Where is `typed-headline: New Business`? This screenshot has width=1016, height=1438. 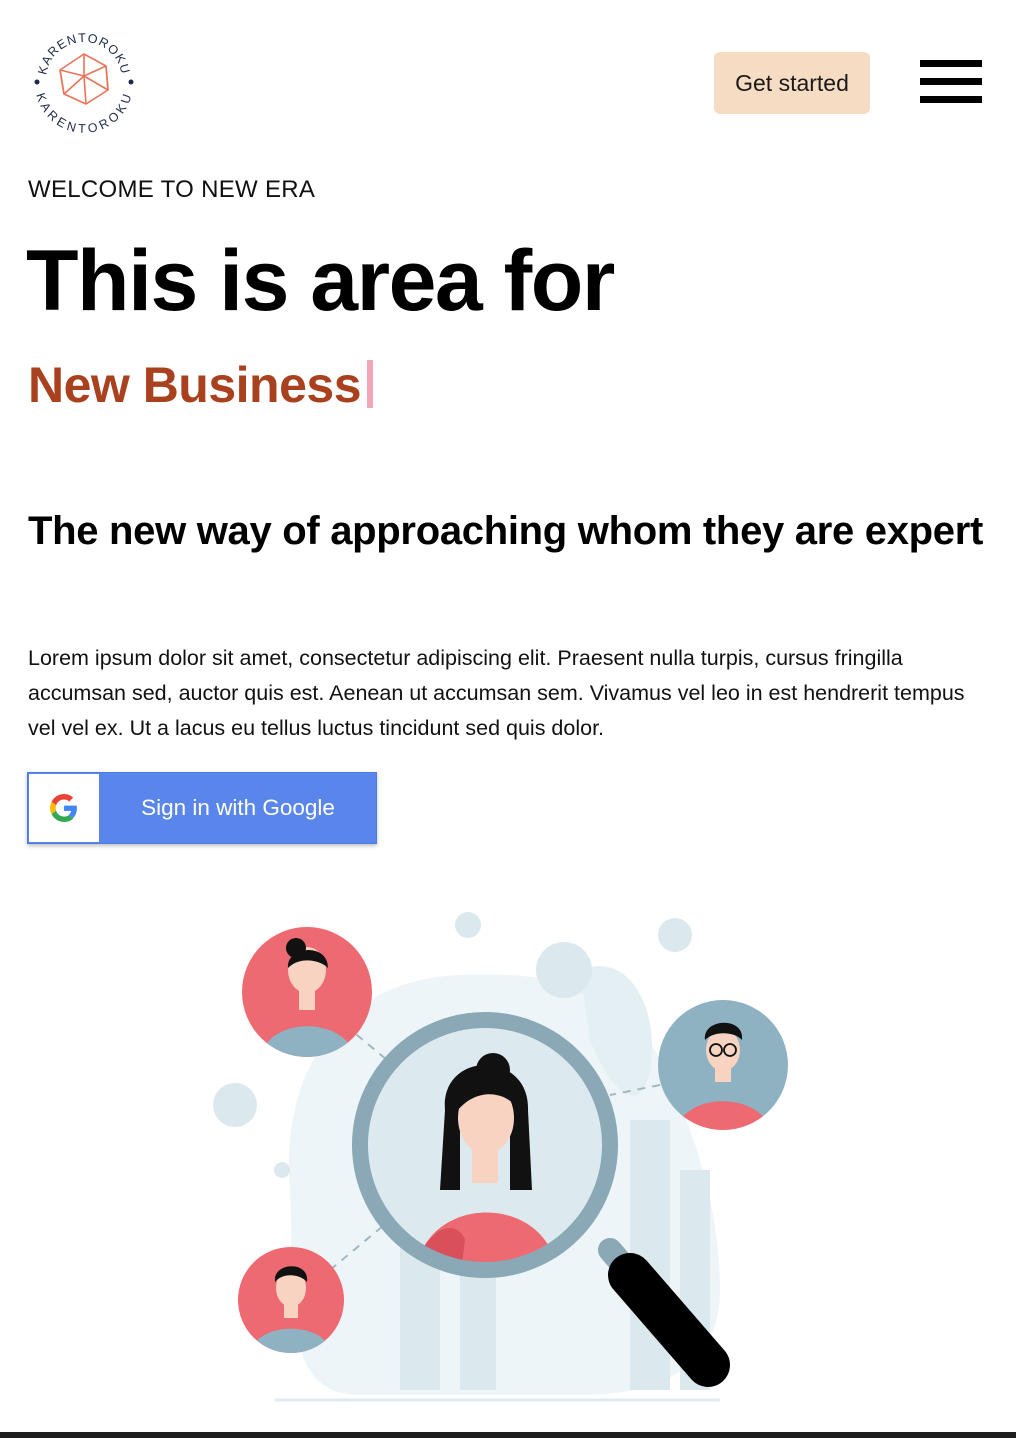 typed-headline: New Business is located at coordinates (201, 385).